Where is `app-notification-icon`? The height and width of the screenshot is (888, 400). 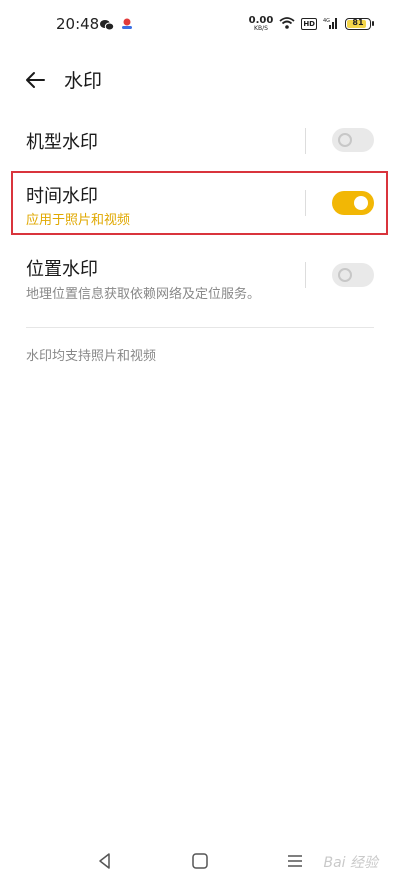 app-notification-icon is located at coordinates (127, 25).